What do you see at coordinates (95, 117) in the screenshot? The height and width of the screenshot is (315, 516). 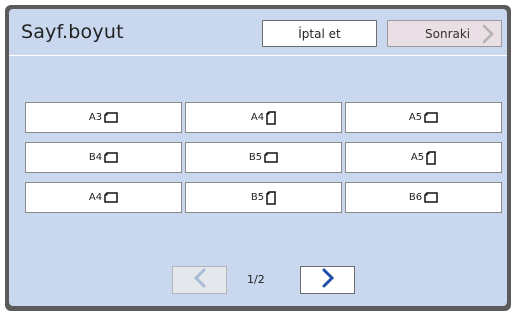 I see `paper-size-label: A3` at bounding box center [95, 117].